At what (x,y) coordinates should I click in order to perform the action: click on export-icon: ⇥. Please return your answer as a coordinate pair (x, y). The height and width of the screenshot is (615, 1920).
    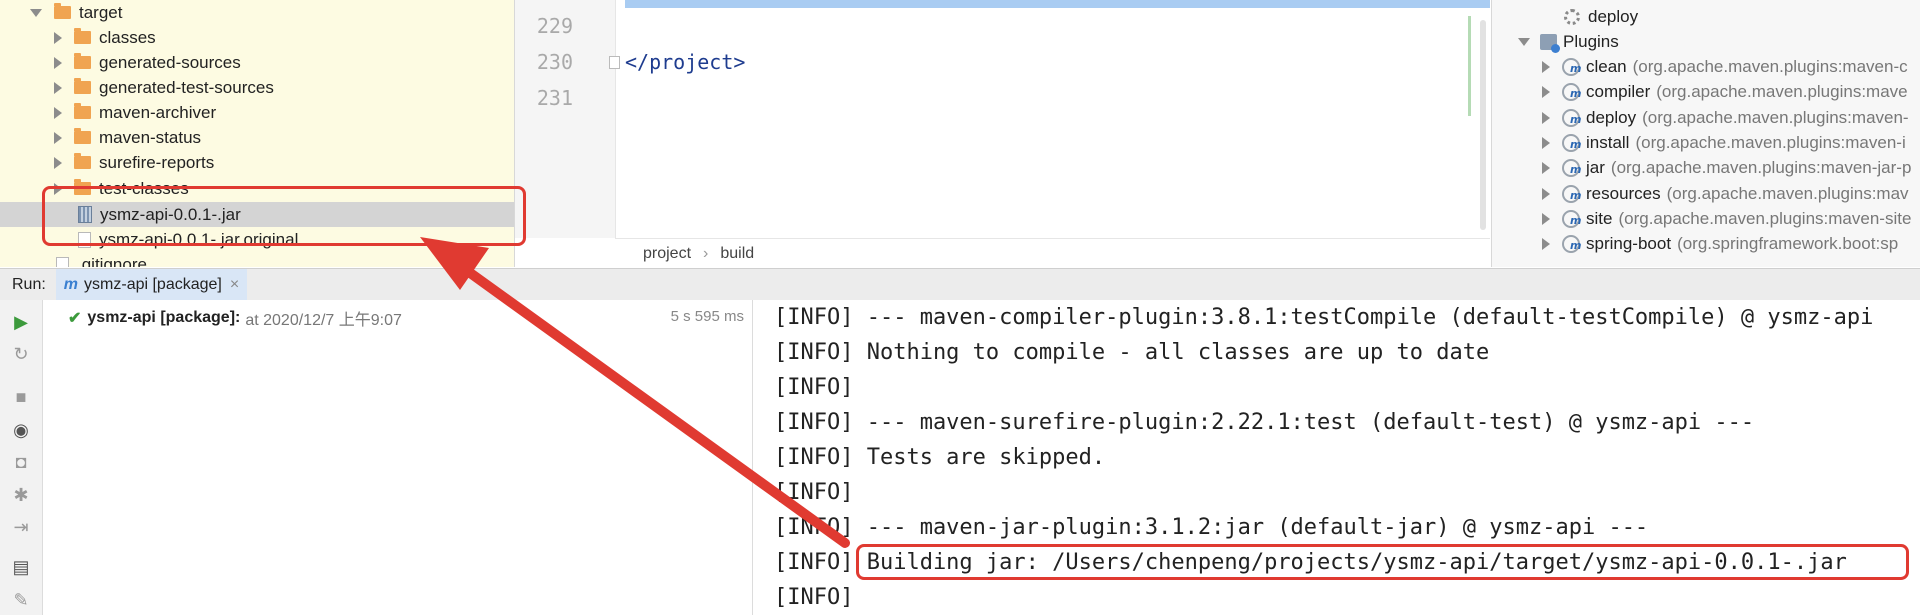
    Looking at the image, I should click on (21, 527).